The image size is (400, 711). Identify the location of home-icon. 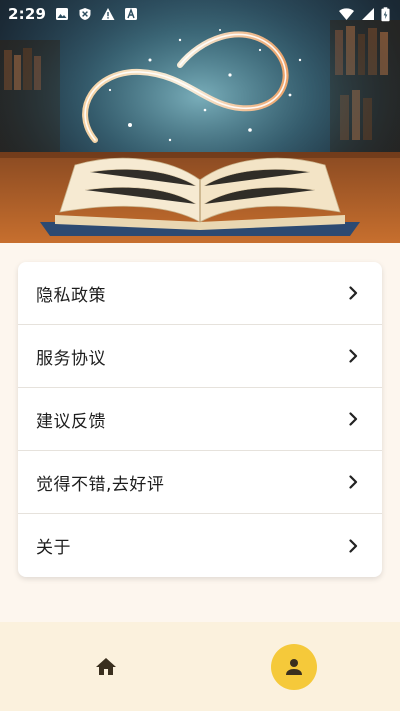
(106, 666).